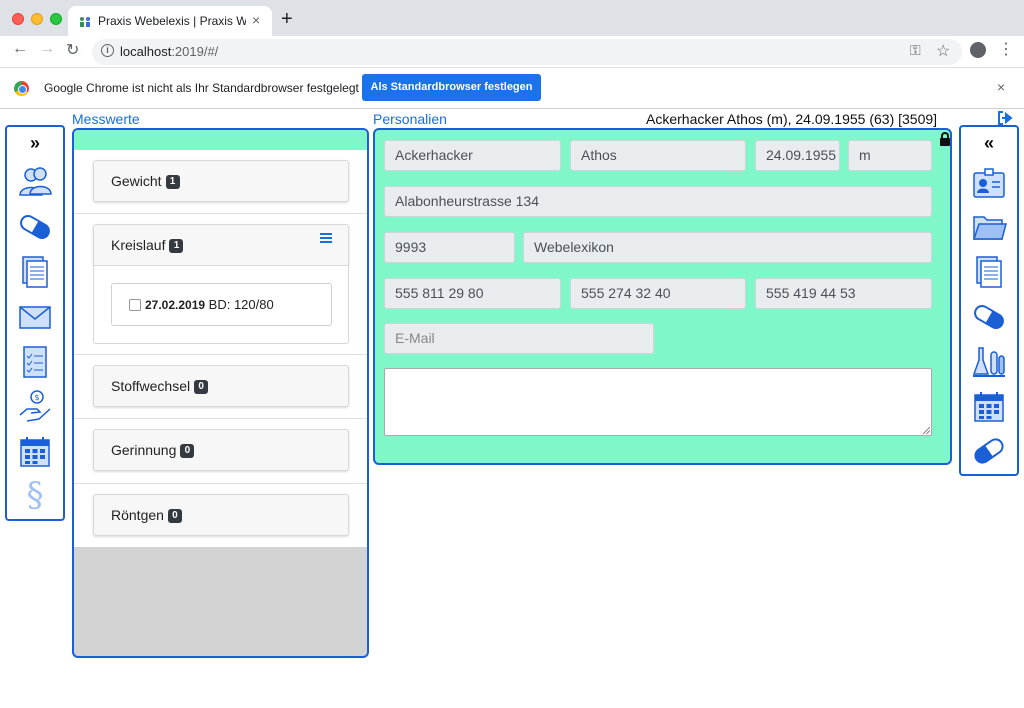  What do you see at coordinates (56, 19) in the screenshot?
I see `maximize-window-button` at bounding box center [56, 19].